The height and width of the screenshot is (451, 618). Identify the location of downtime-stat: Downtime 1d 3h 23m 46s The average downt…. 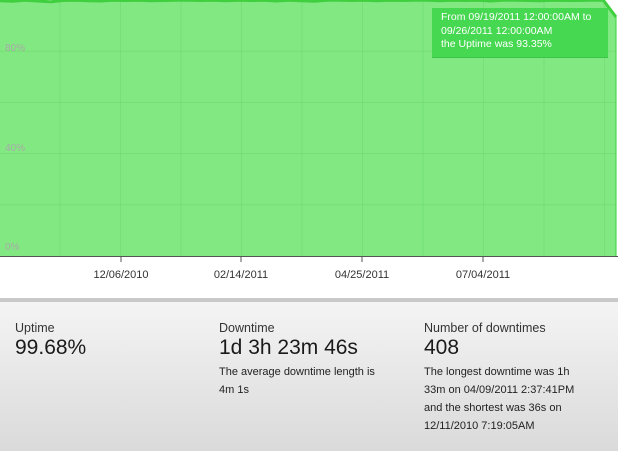
(297, 360).